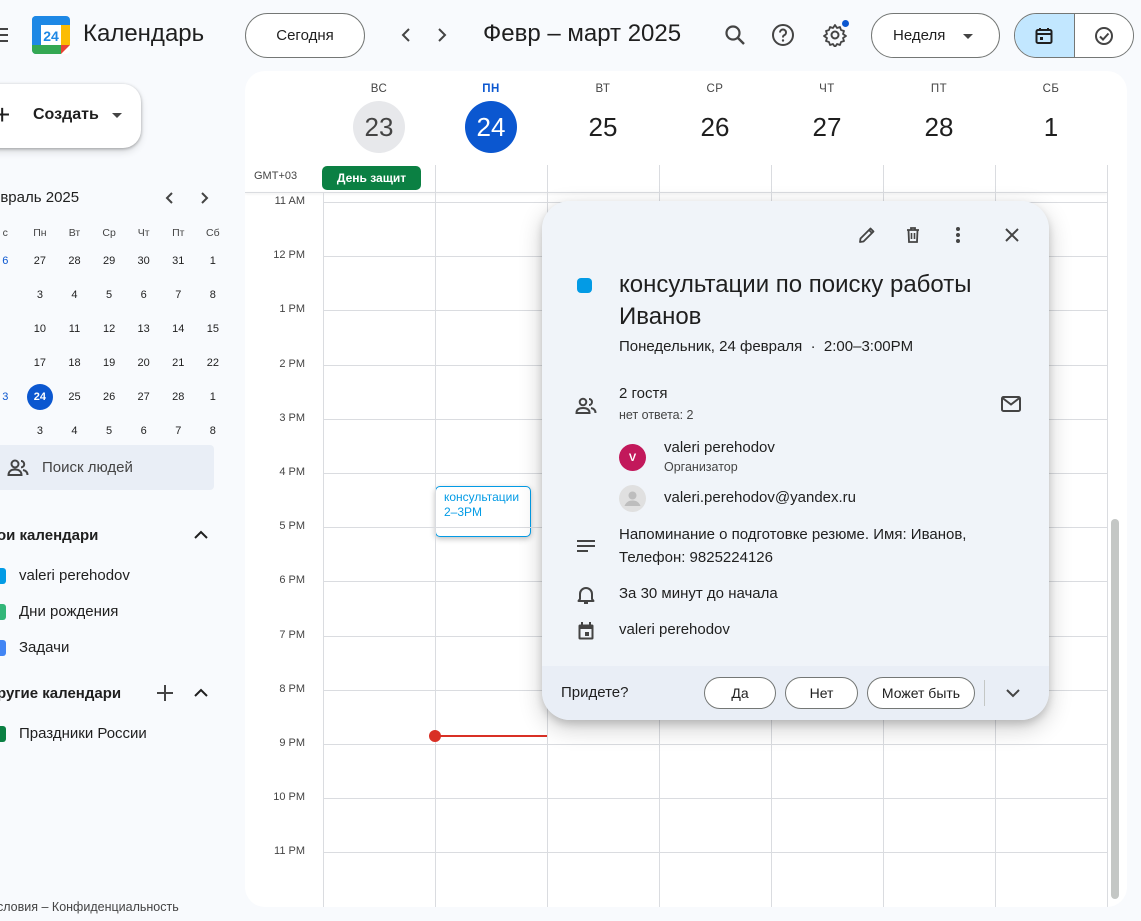  Describe the element at coordinates (958, 235) in the screenshot. I see `more-options-icon` at that location.